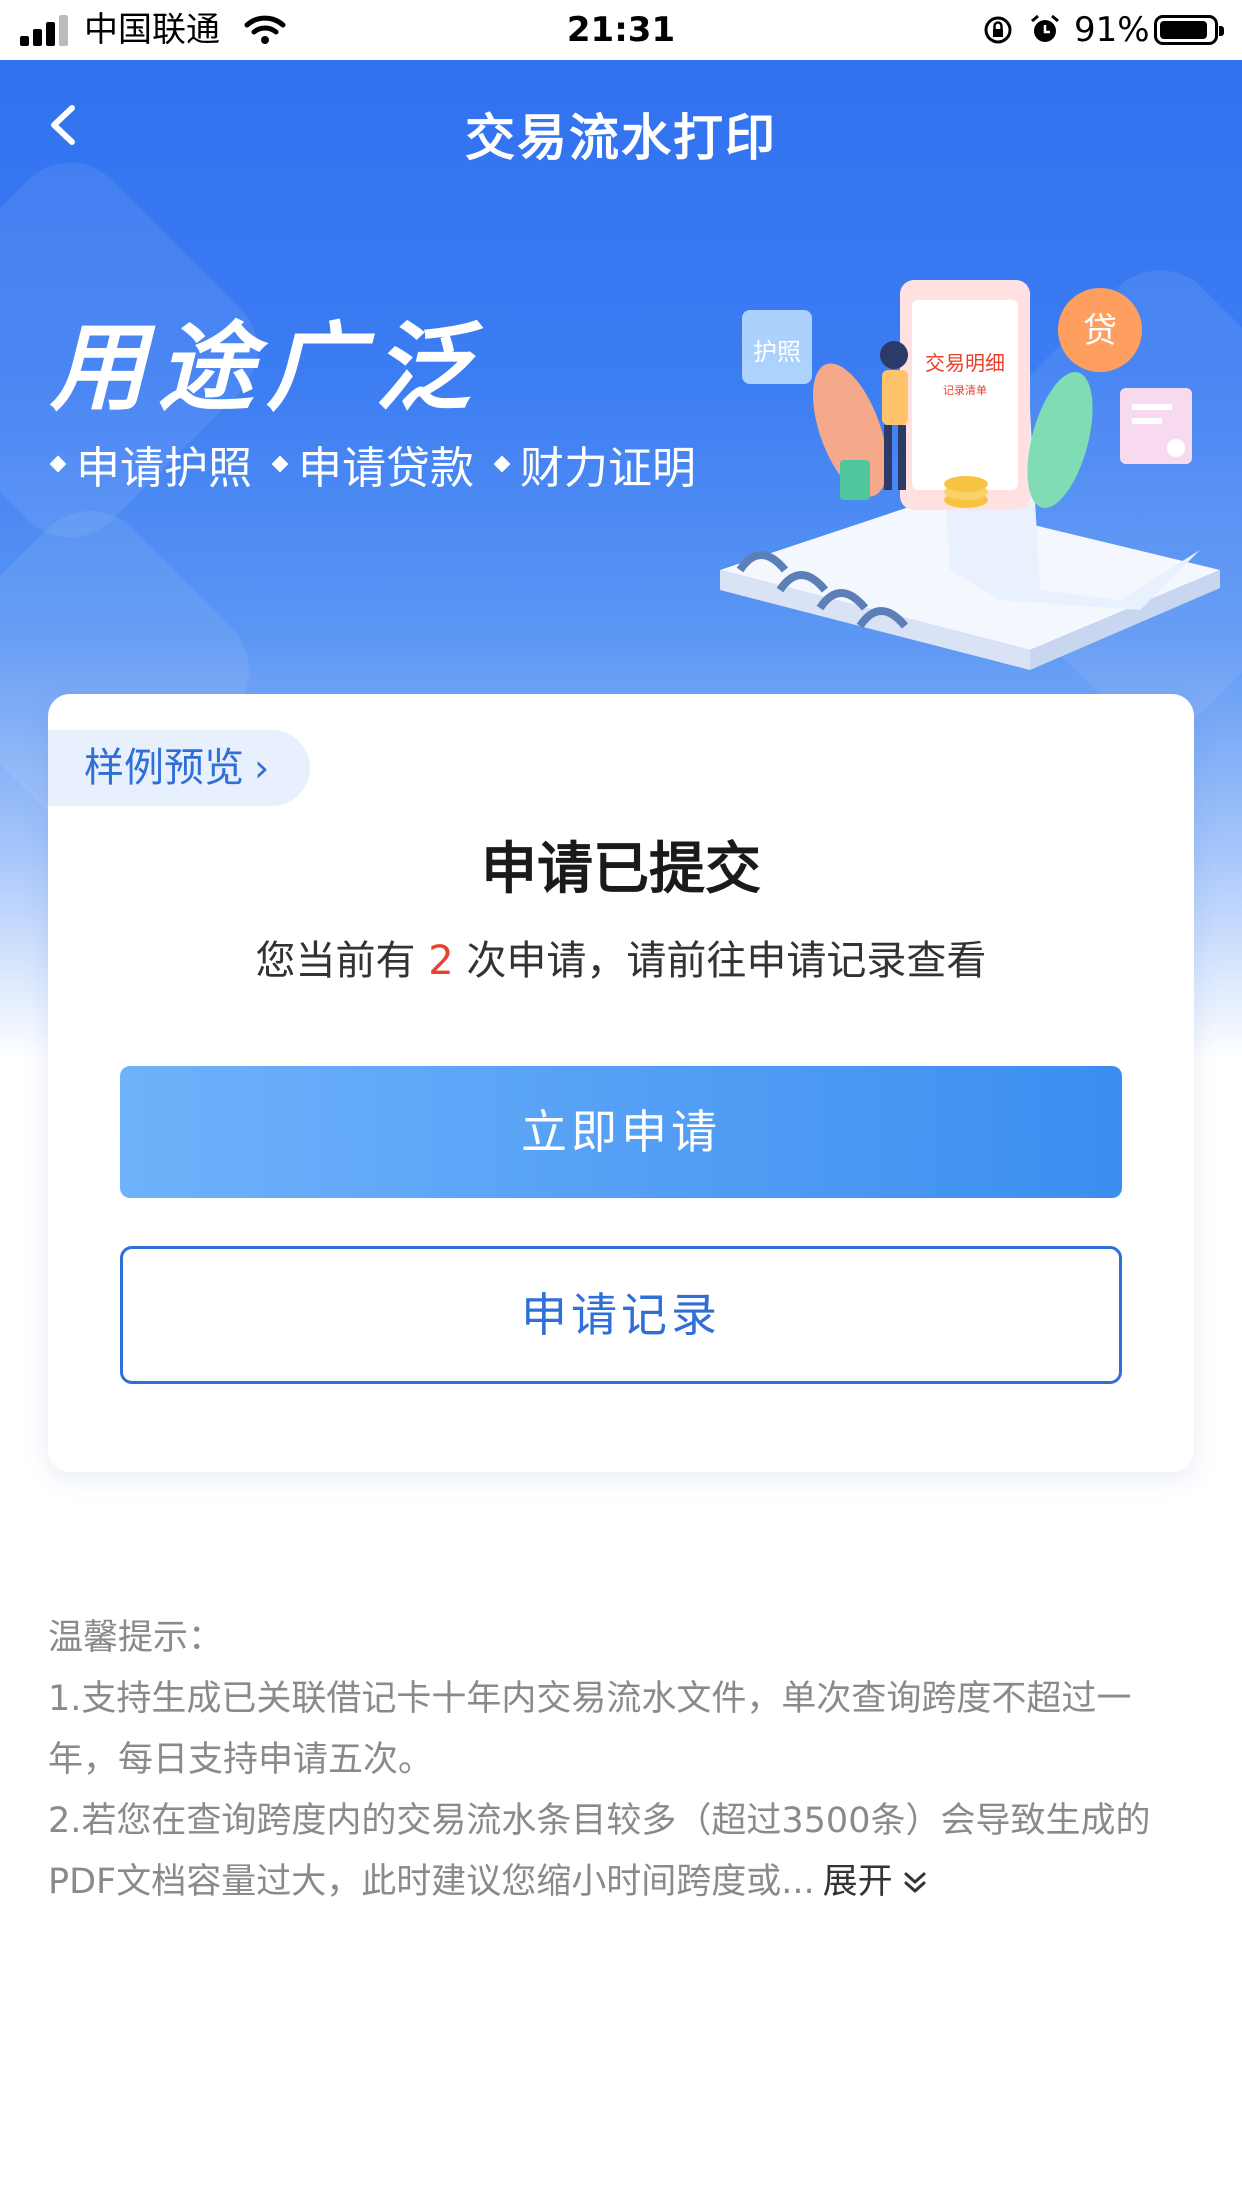  Describe the element at coordinates (970, 475) in the screenshot. I see `banner-illustration: 交易明细 记录清单 护照 贷` at that location.